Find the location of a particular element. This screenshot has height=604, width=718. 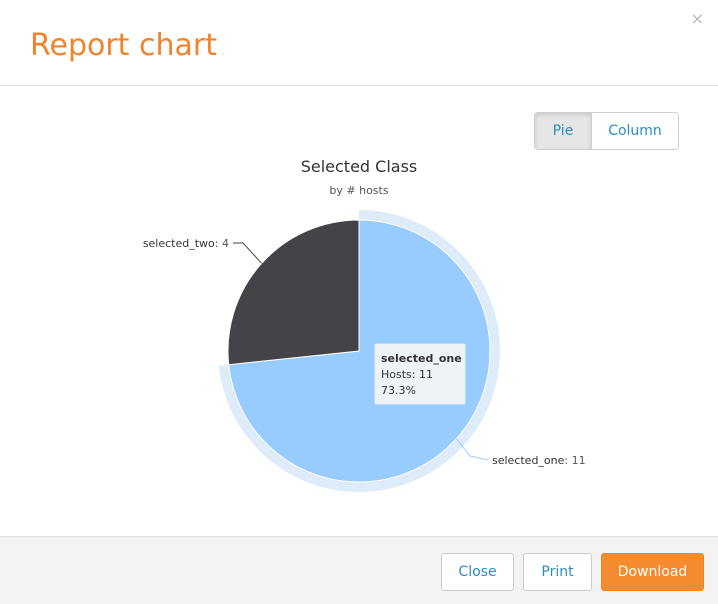

connector-selected_two is located at coordinates (247, 253).